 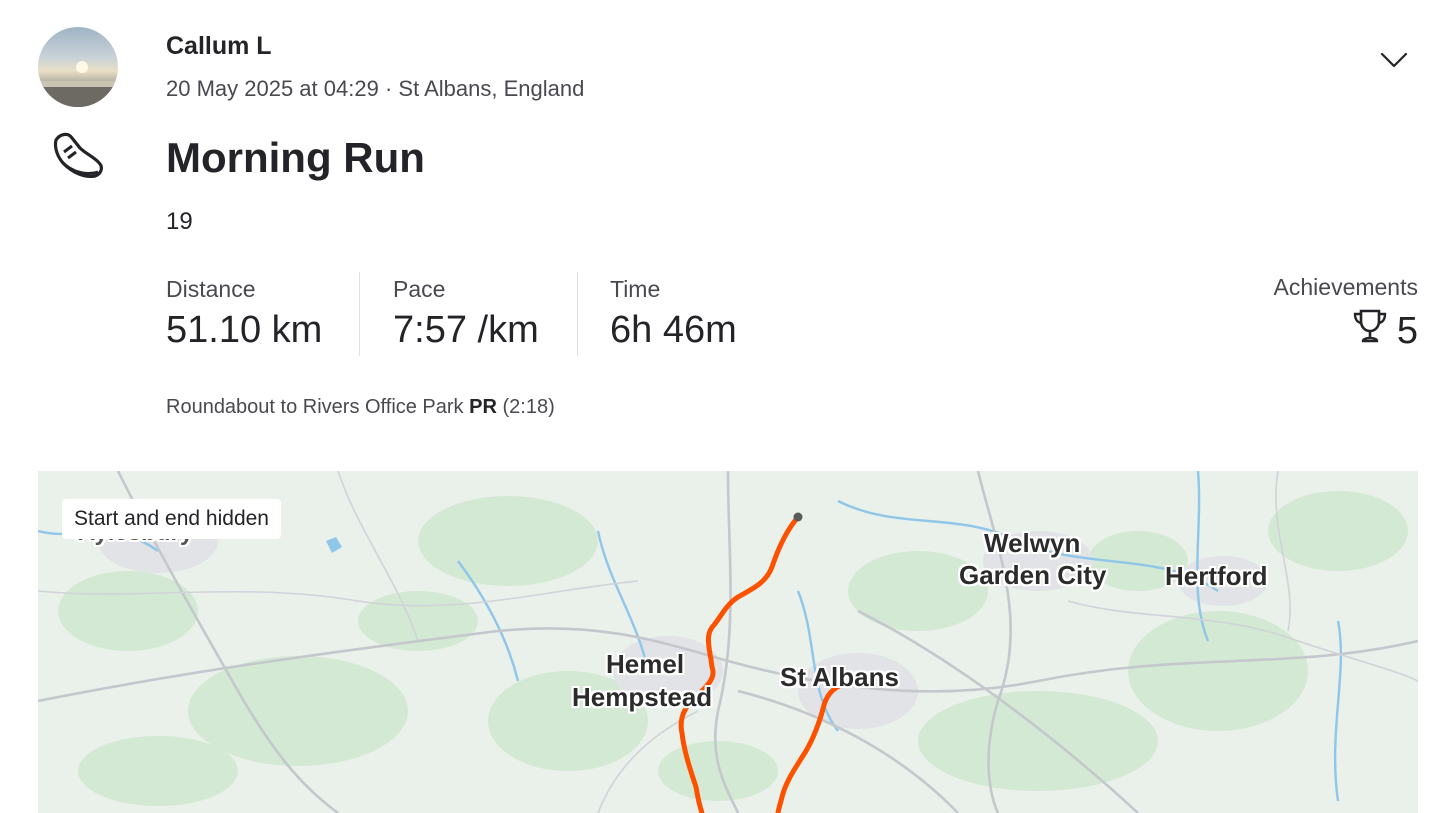 What do you see at coordinates (219, 46) in the screenshot?
I see `athlete-name: Callum L` at bounding box center [219, 46].